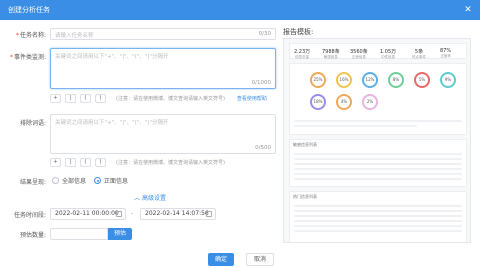 The width and height of the screenshot is (480, 268). What do you see at coordinates (388, 54) in the screenshot?
I see `preview-stat: 1.05万 中性信息` at bounding box center [388, 54].